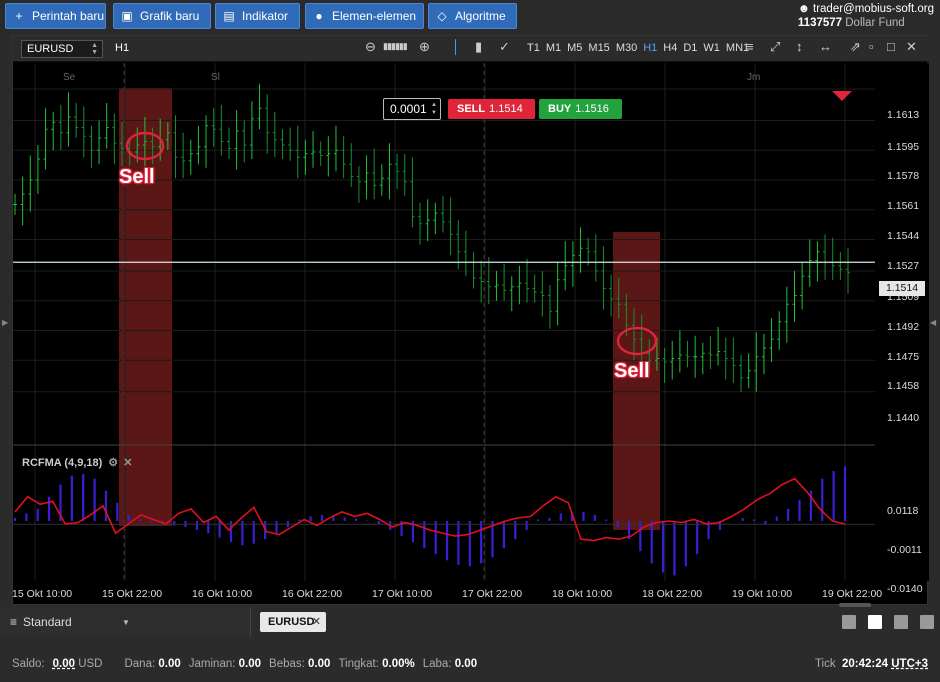 Image resolution: width=940 pixels, height=682 pixels. I want to click on current-price-label: 1.1514, so click(902, 289).